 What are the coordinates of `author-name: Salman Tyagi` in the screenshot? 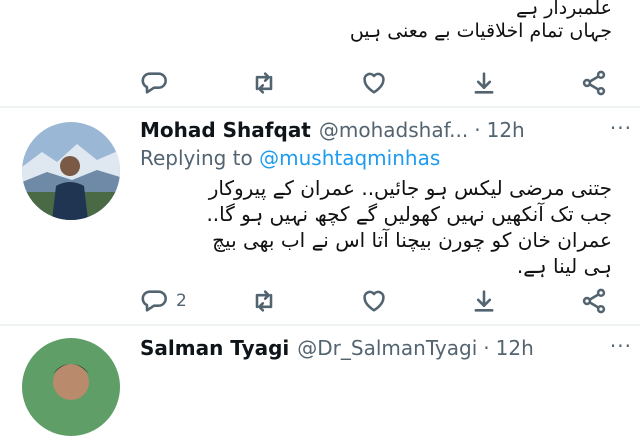 It's located at (214, 348).